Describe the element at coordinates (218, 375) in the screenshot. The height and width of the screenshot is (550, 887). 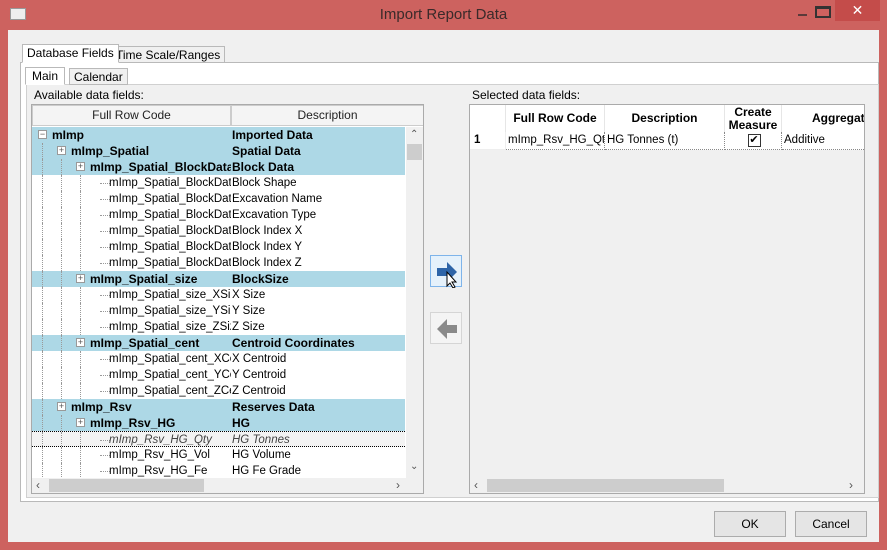
I see `tree-row: mImp_Spatial_cent_YCentY Centroid` at that location.